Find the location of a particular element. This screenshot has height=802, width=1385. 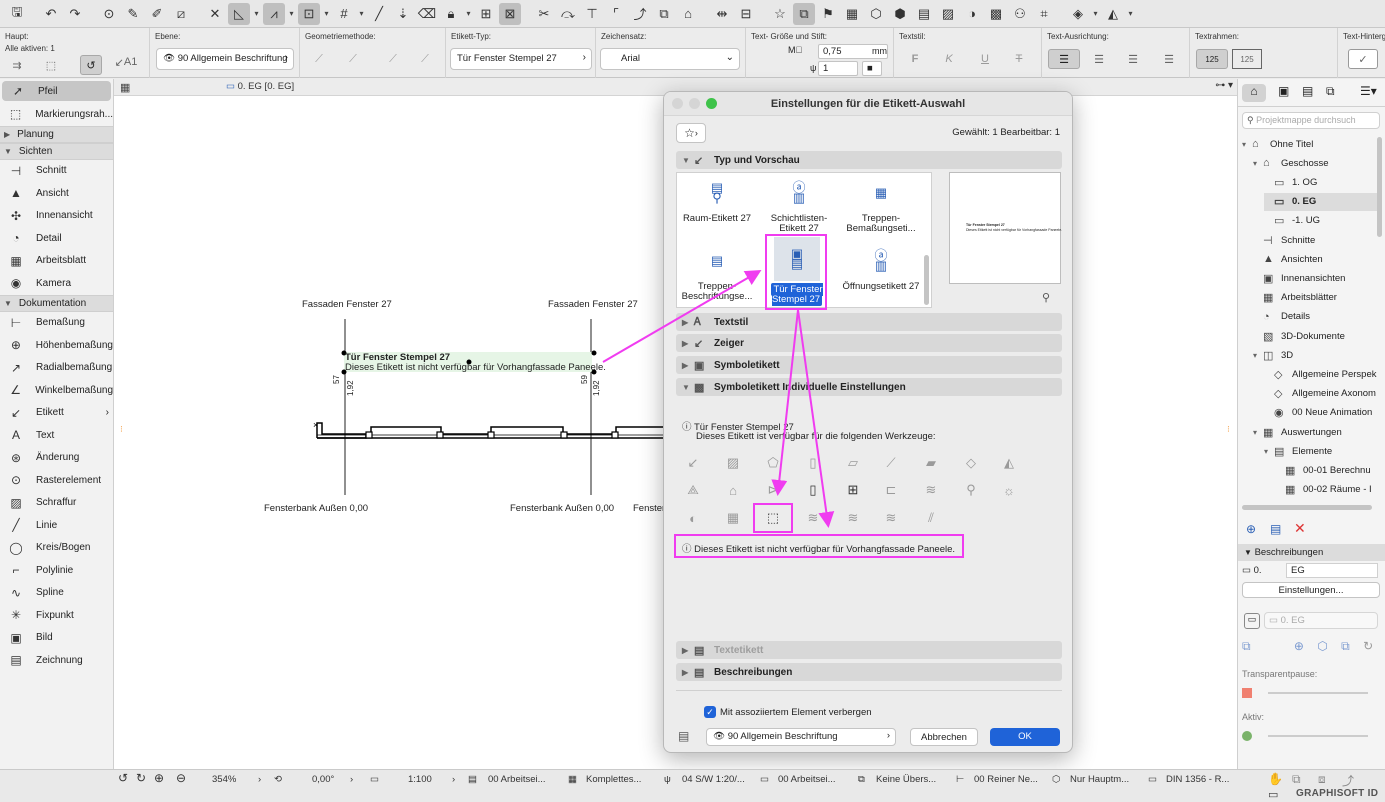

tool-label: ↙ Etikett › is located at coordinates (56, 413).